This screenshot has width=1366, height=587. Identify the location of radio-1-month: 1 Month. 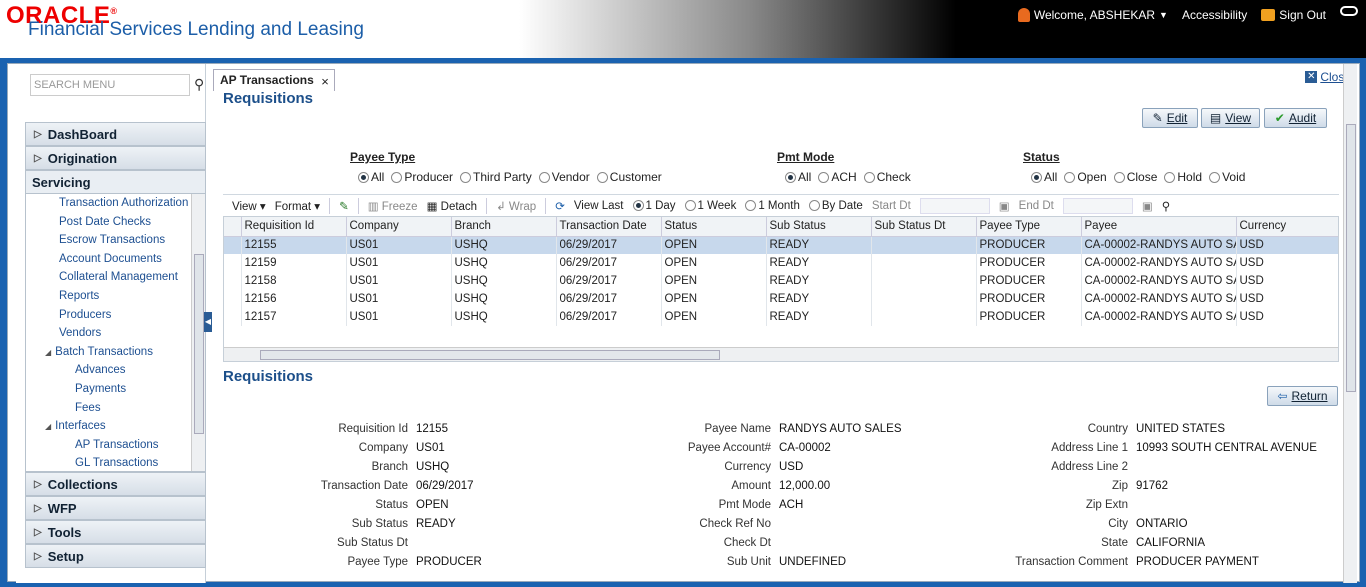
(772, 206).